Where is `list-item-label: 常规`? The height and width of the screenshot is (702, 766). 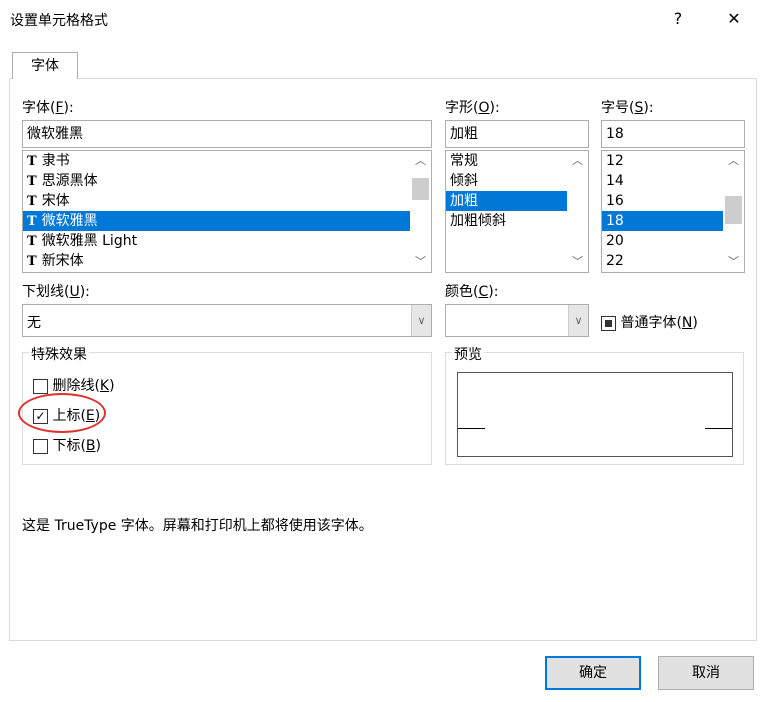
list-item-label: 常规 is located at coordinates (464, 161).